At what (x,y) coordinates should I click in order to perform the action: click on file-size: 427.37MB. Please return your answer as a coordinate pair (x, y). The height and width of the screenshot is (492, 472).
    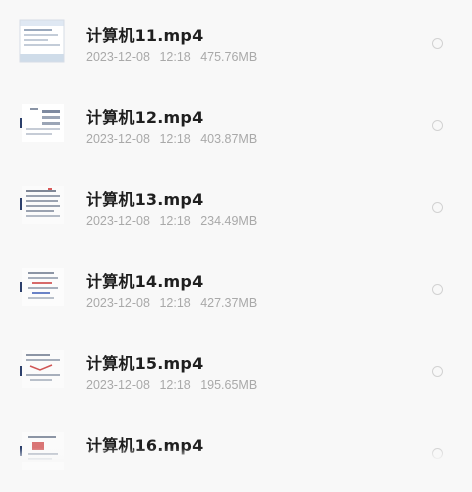
    Looking at the image, I should click on (229, 303).